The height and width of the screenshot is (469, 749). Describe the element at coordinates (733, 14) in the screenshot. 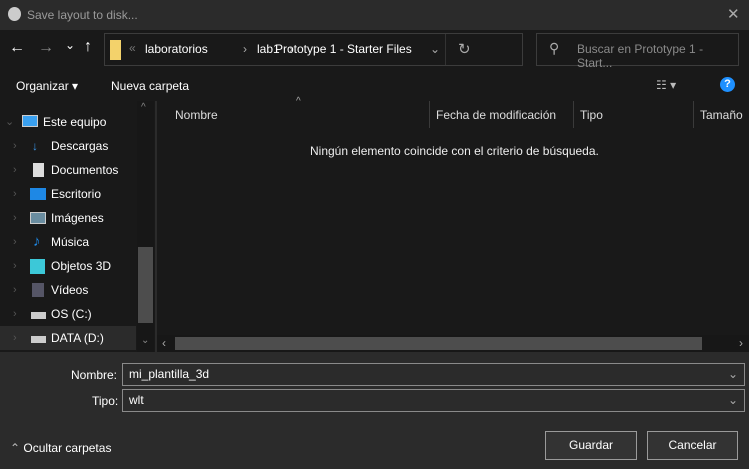

I see `close-icon: ✕` at that location.